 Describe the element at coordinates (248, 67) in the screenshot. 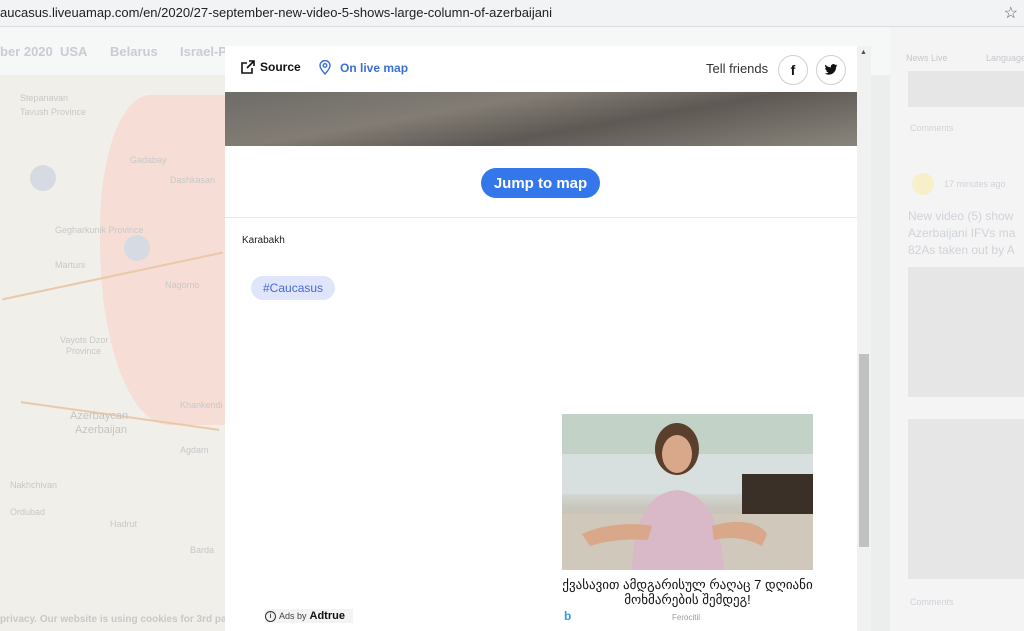

I see `external-link-icon` at that location.